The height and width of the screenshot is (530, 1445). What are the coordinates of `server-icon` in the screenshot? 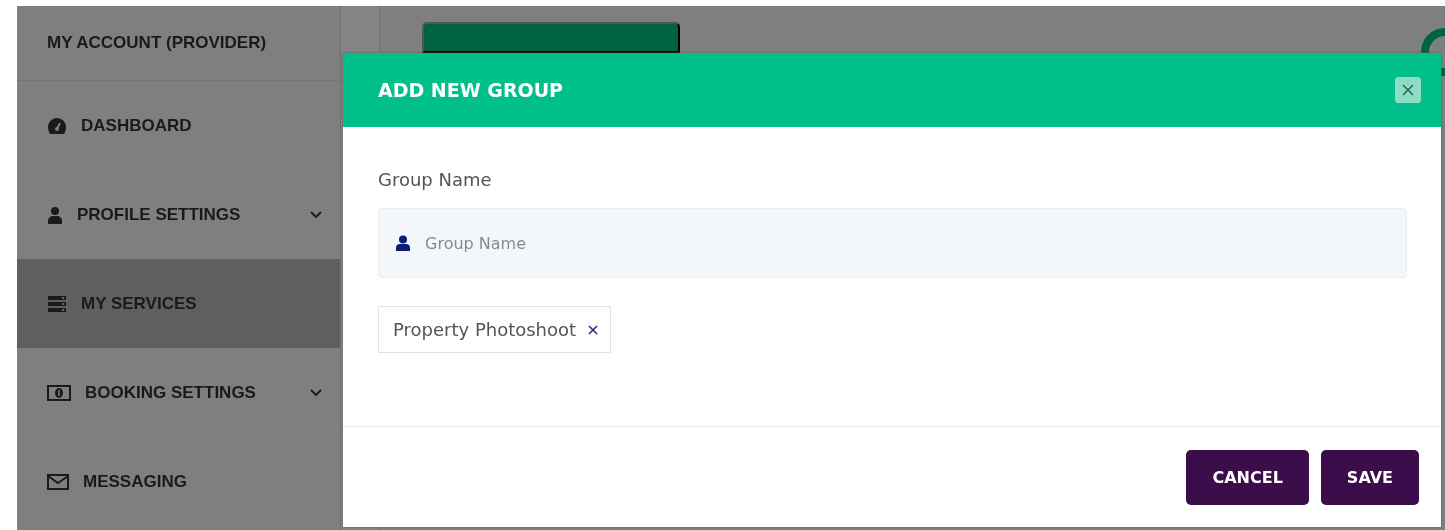 It's located at (57, 303).